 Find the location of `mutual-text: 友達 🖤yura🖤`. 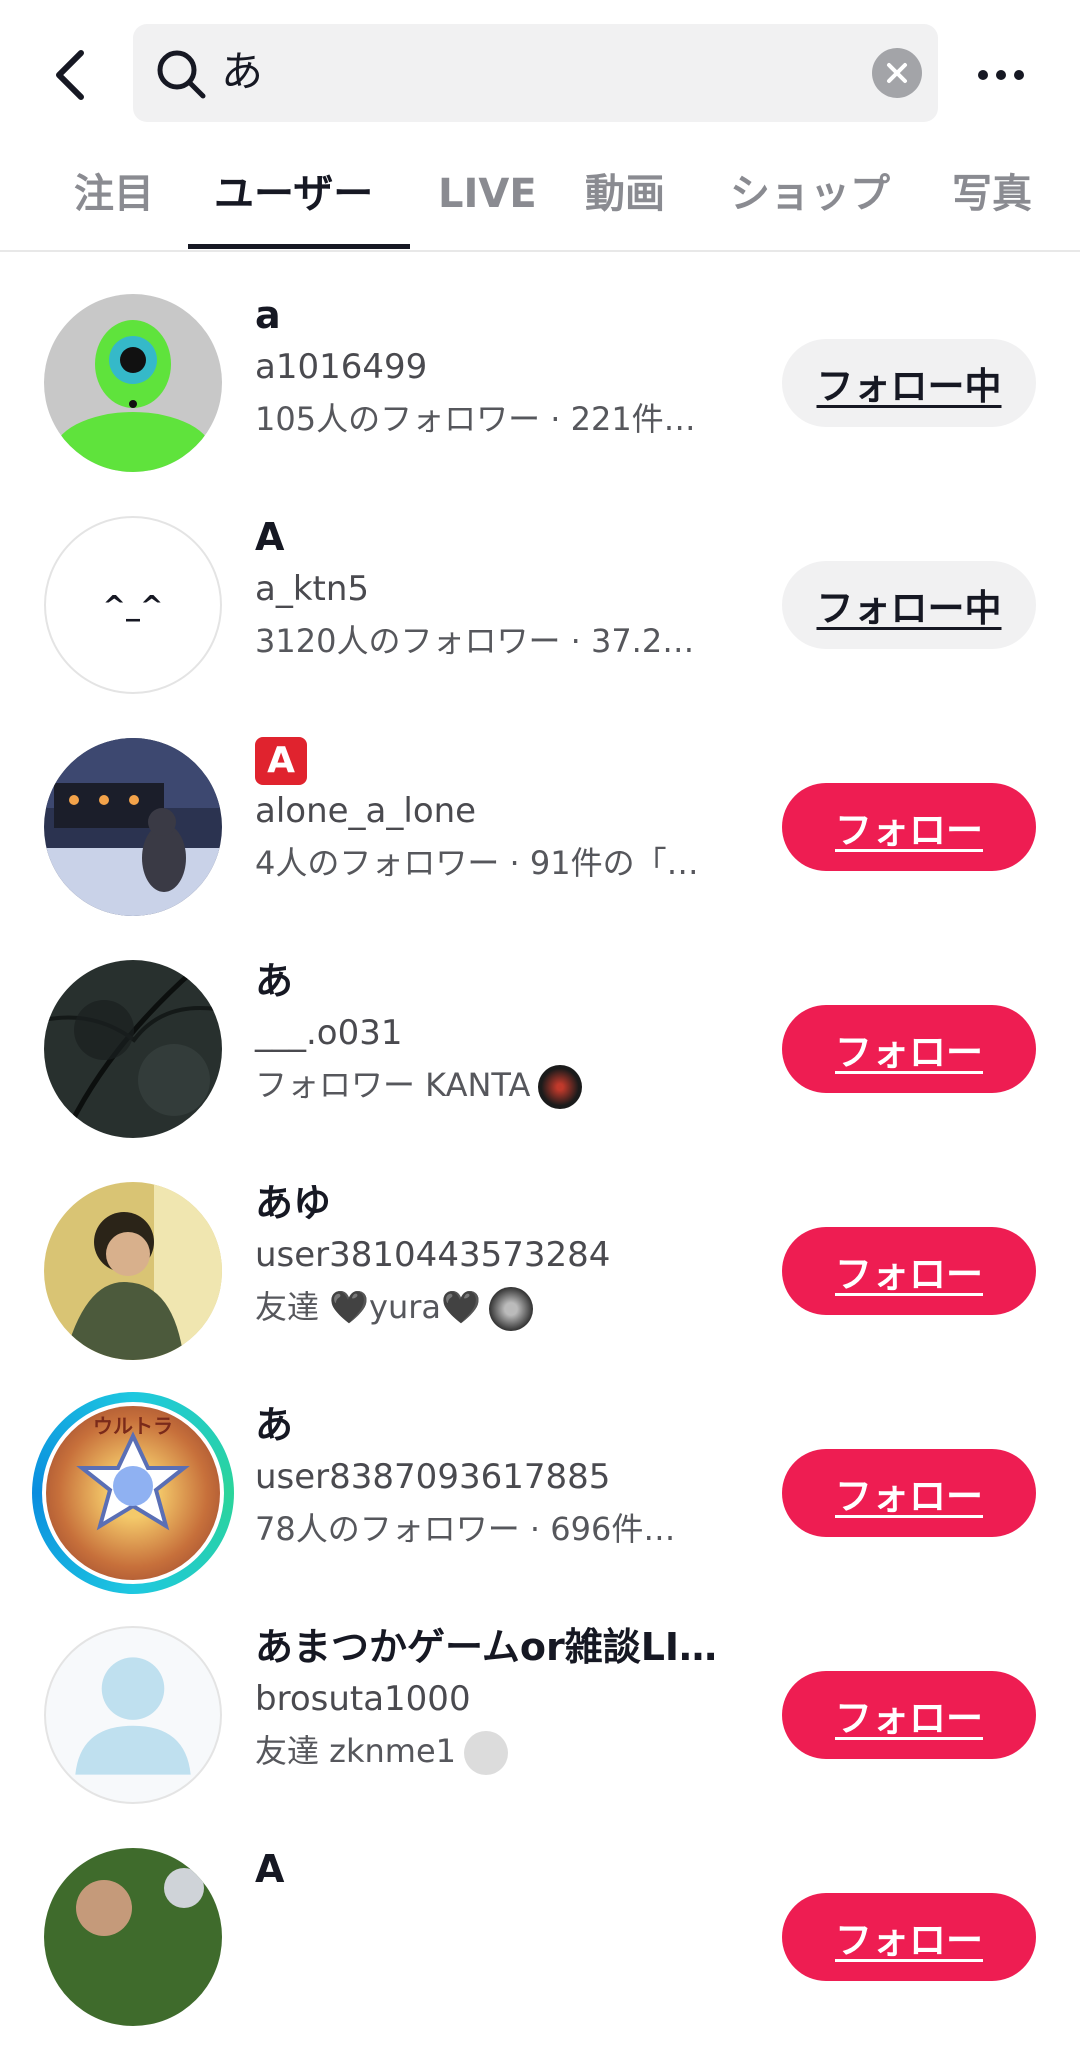

mutual-text: 友達 🖤yura🖤 is located at coordinates (368, 1307).